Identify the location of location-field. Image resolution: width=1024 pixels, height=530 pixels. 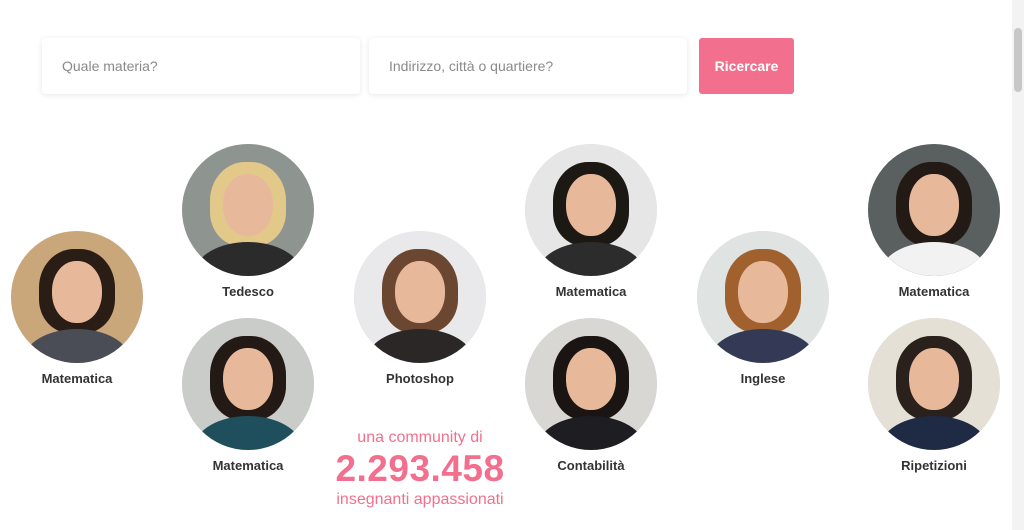
(528, 66).